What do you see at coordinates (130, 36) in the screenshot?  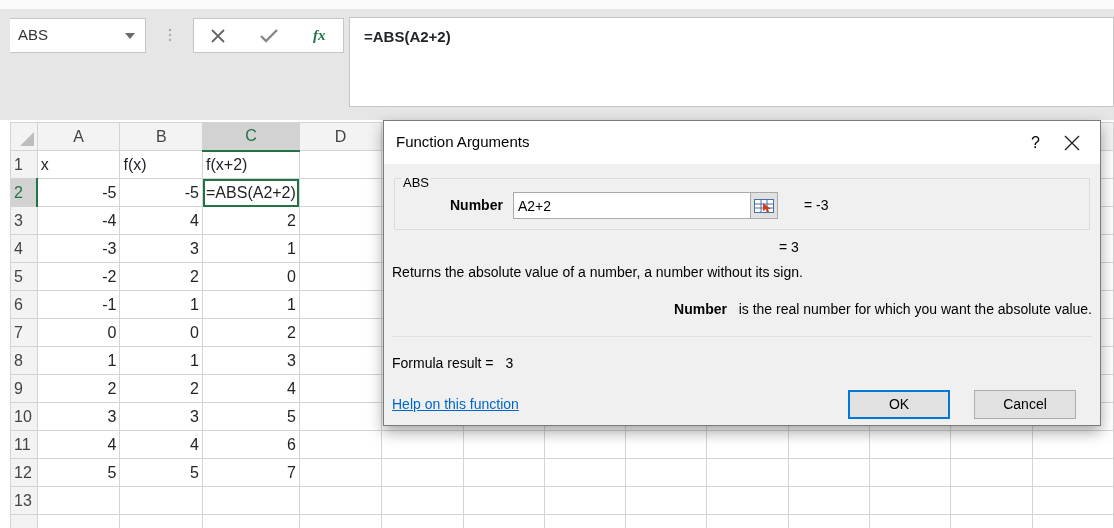 I see `dropdown-caret-icon` at bounding box center [130, 36].